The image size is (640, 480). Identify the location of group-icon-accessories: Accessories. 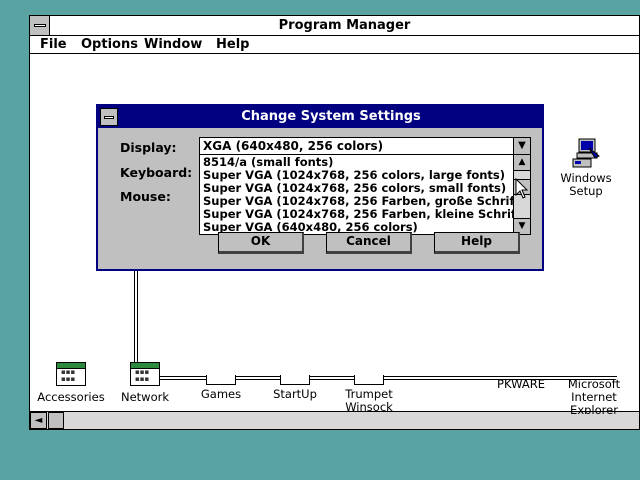
(71, 383).